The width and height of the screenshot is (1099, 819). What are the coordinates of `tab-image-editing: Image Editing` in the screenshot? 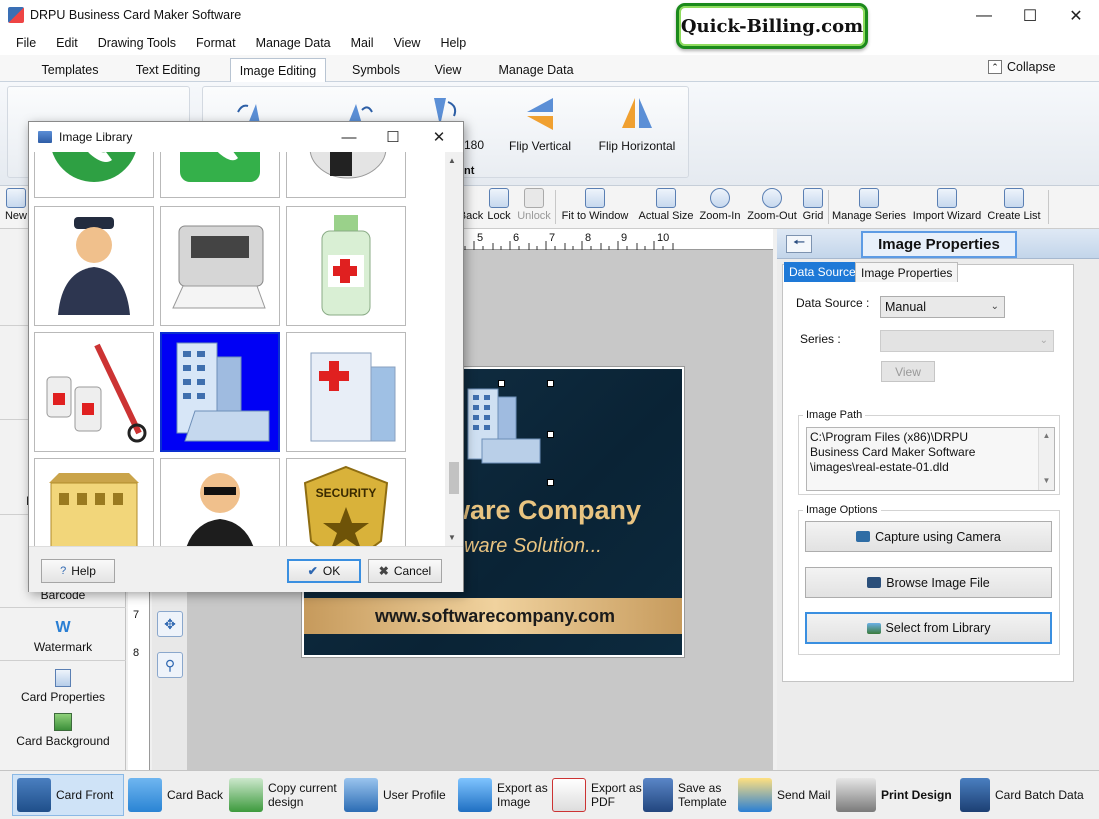 It's located at (278, 70).